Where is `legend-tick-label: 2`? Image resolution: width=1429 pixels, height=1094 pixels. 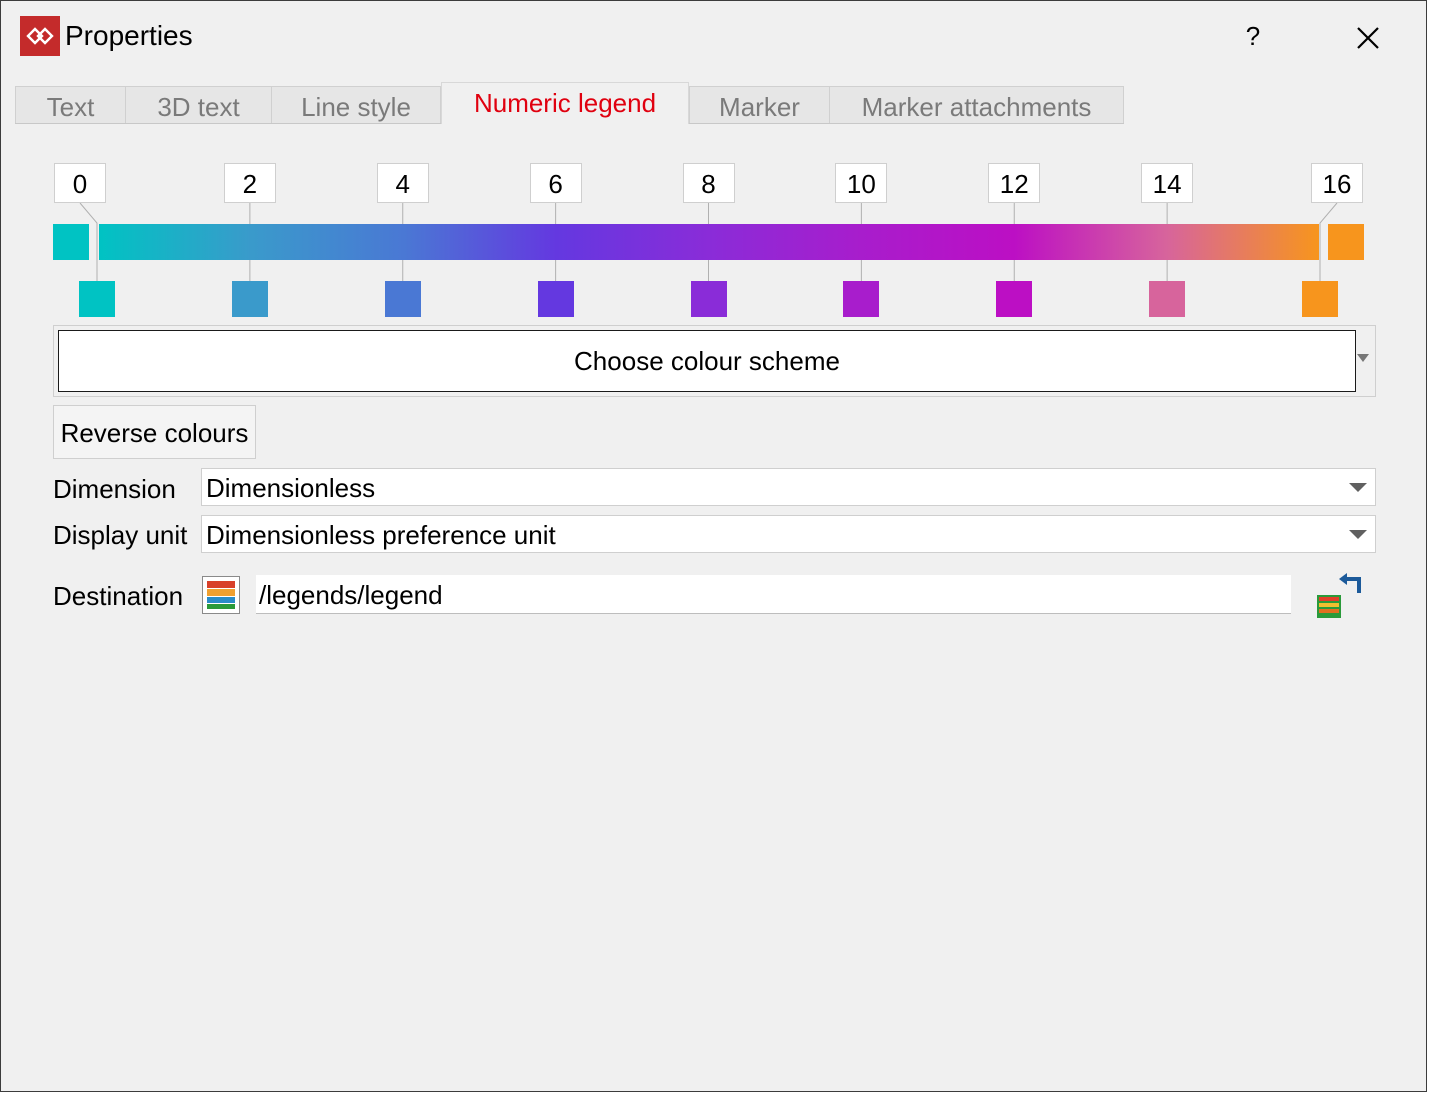 legend-tick-label: 2 is located at coordinates (249, 183).